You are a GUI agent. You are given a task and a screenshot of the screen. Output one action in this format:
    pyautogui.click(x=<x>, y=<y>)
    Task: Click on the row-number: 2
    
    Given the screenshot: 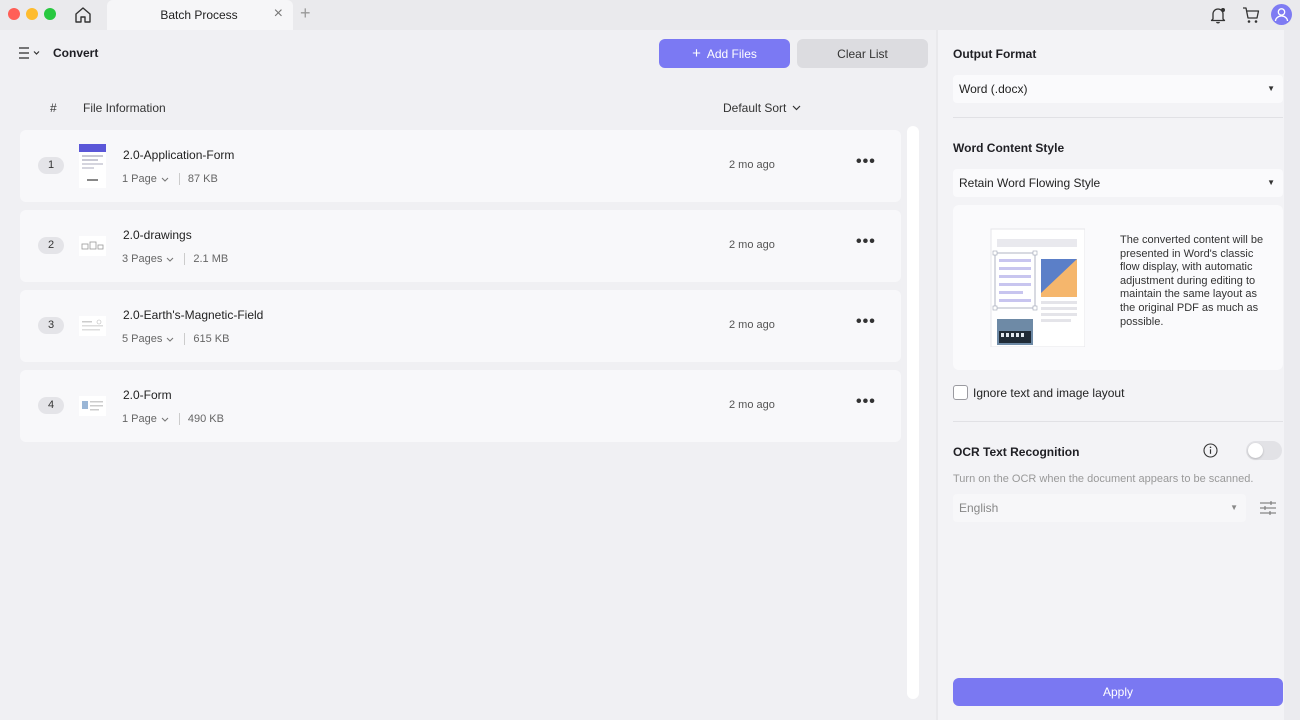 What is the action you would take?
    pyautogui.click(x=51, y=245)
    